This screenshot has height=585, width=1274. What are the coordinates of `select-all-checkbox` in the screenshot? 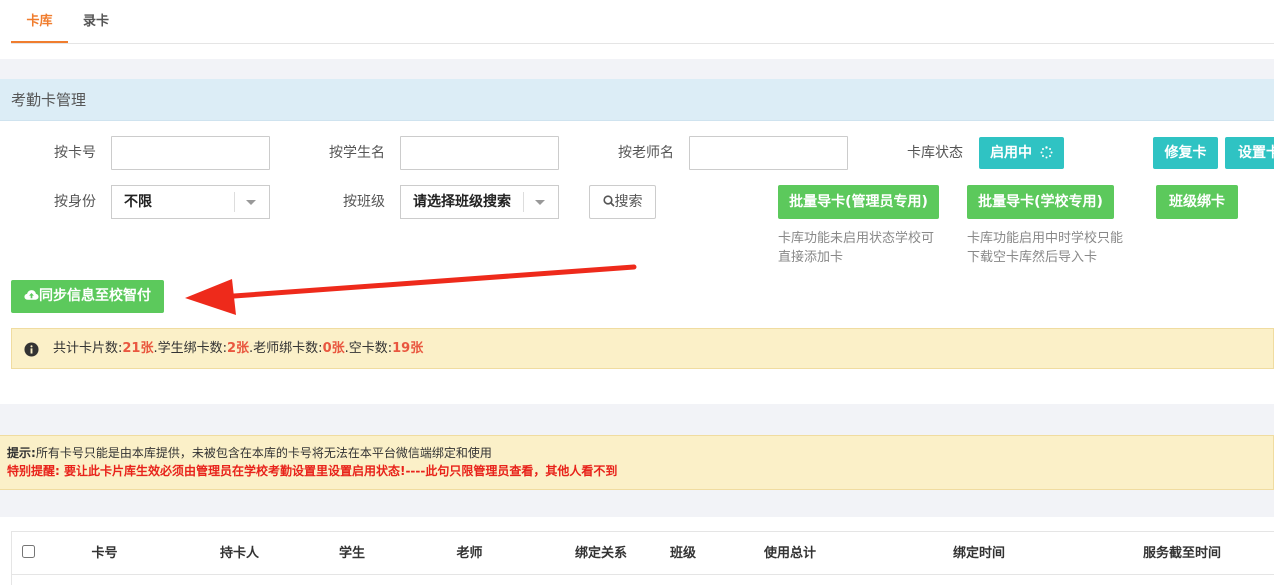 It's located at (28, 551).